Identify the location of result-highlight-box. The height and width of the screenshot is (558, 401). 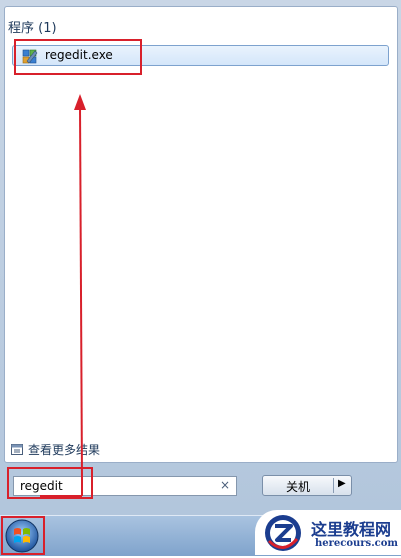
(78, 57).